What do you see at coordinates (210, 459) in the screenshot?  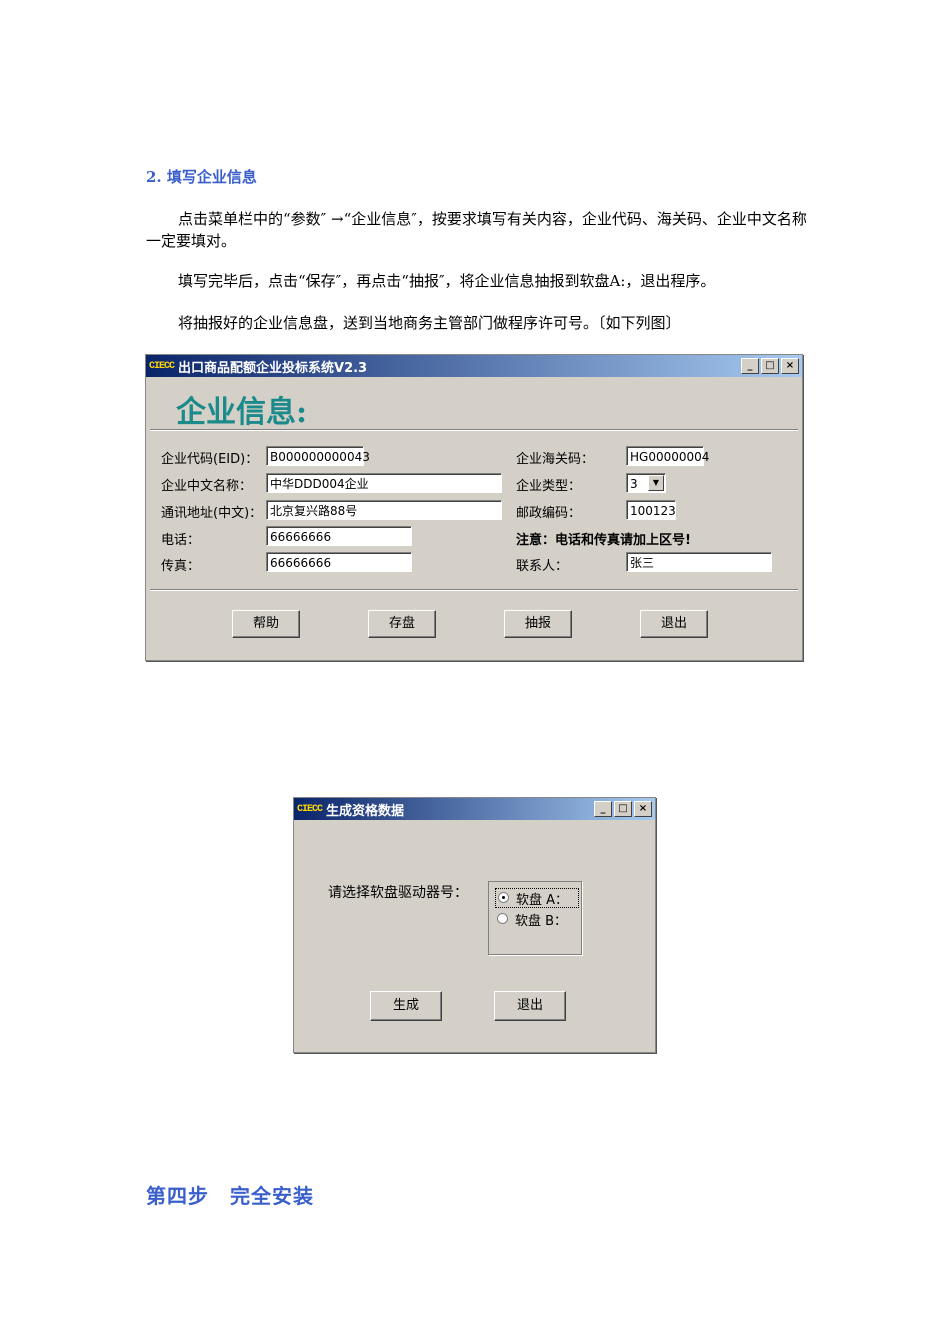 I see `eid-label: 企业代码(EID)：` at bounding box center [210, 459].